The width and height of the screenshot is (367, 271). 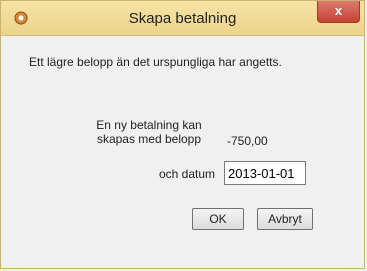 What do you see at coordinates (285, 219) in the screenshot?
I see `cancel-button: Avbryt` at bounding box center [285, 219].